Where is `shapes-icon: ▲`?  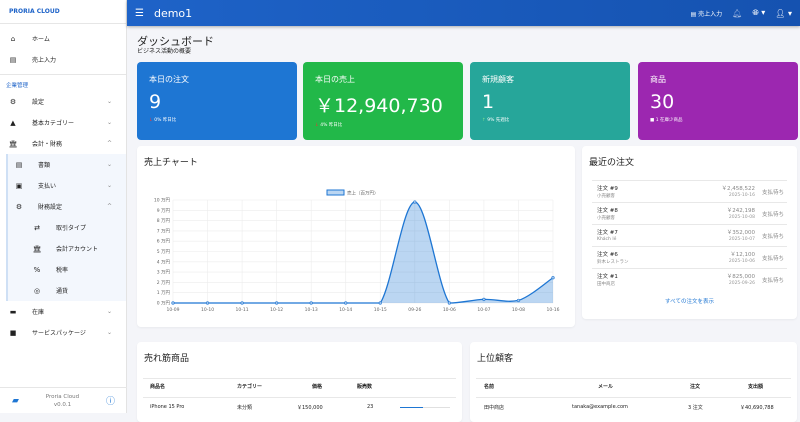
shapes-icon: ▲ is located at coordinates (13, 122).